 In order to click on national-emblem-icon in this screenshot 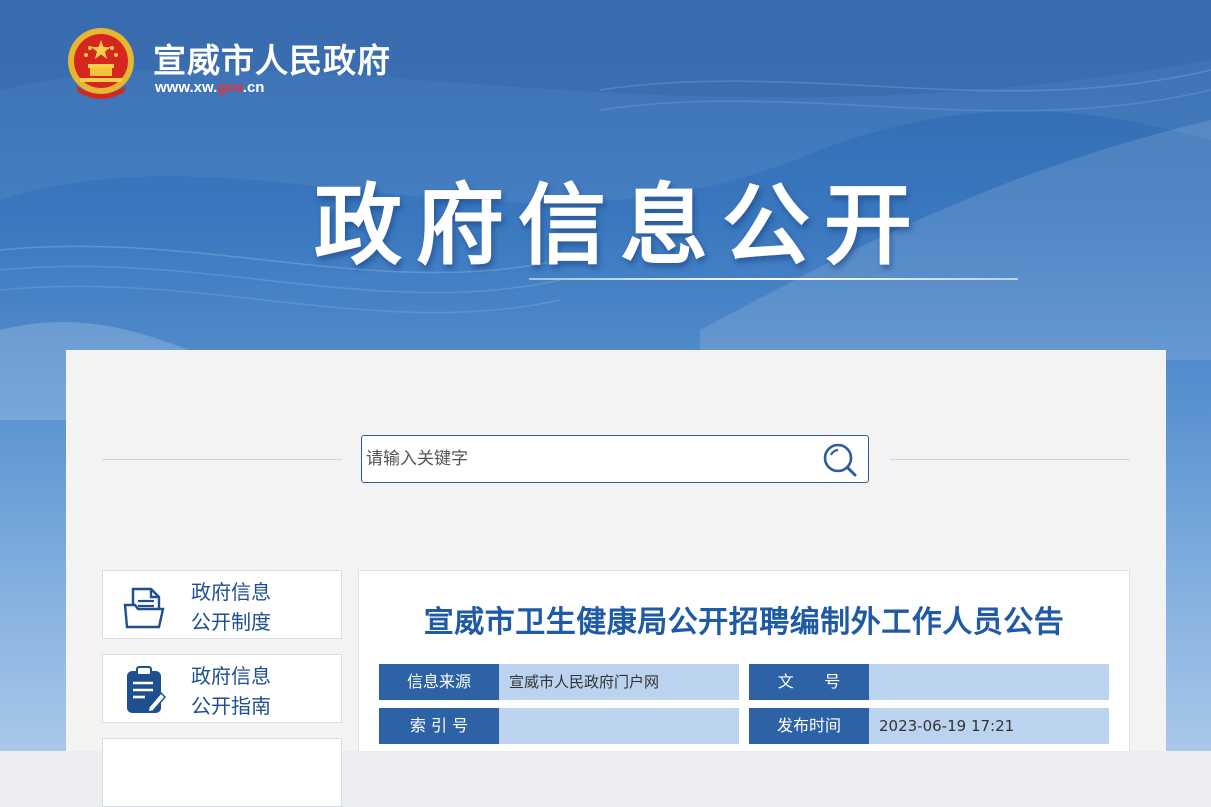, I will do `click(101, 63)`.